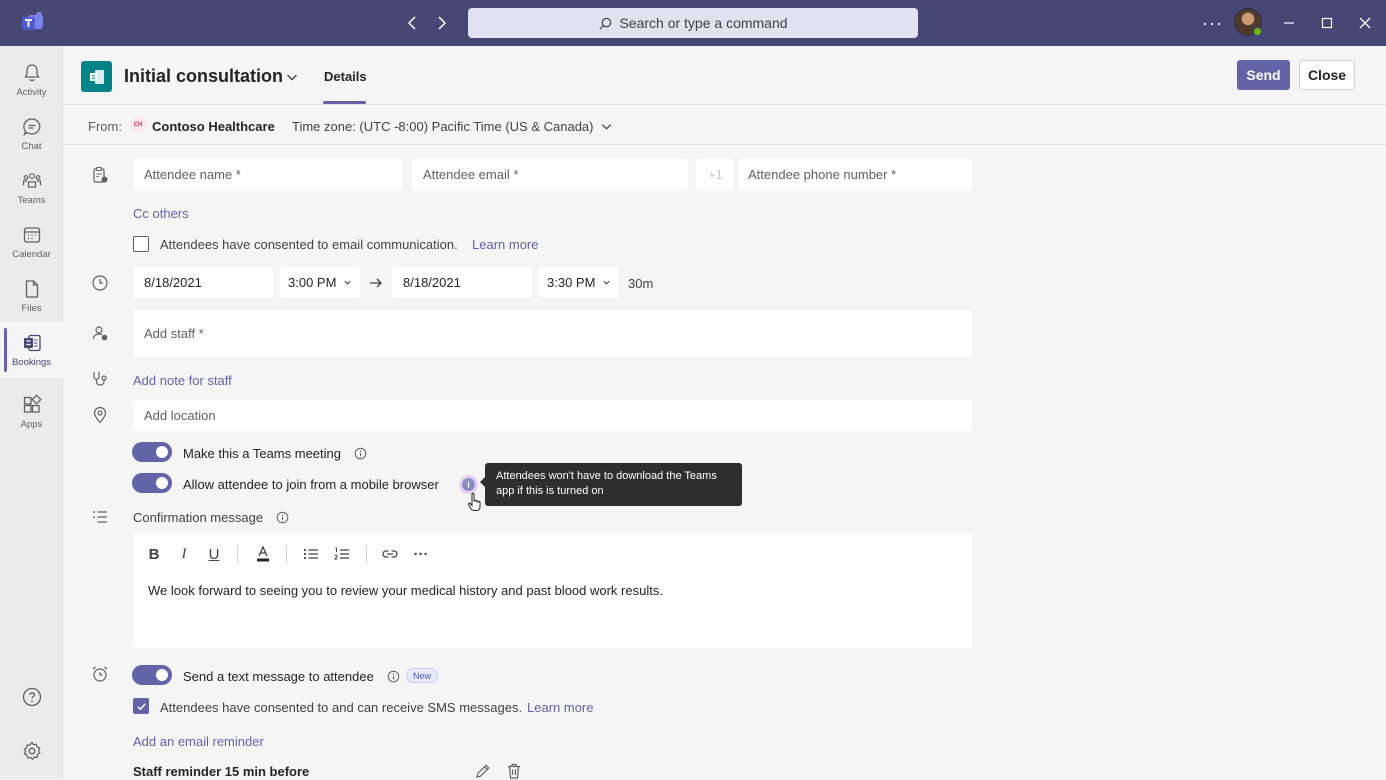 The image size is (1386, 780). What do you see at coordinates (390, 554) in the screenshot?
I see `link-icon` at bounding box center [390, 554].